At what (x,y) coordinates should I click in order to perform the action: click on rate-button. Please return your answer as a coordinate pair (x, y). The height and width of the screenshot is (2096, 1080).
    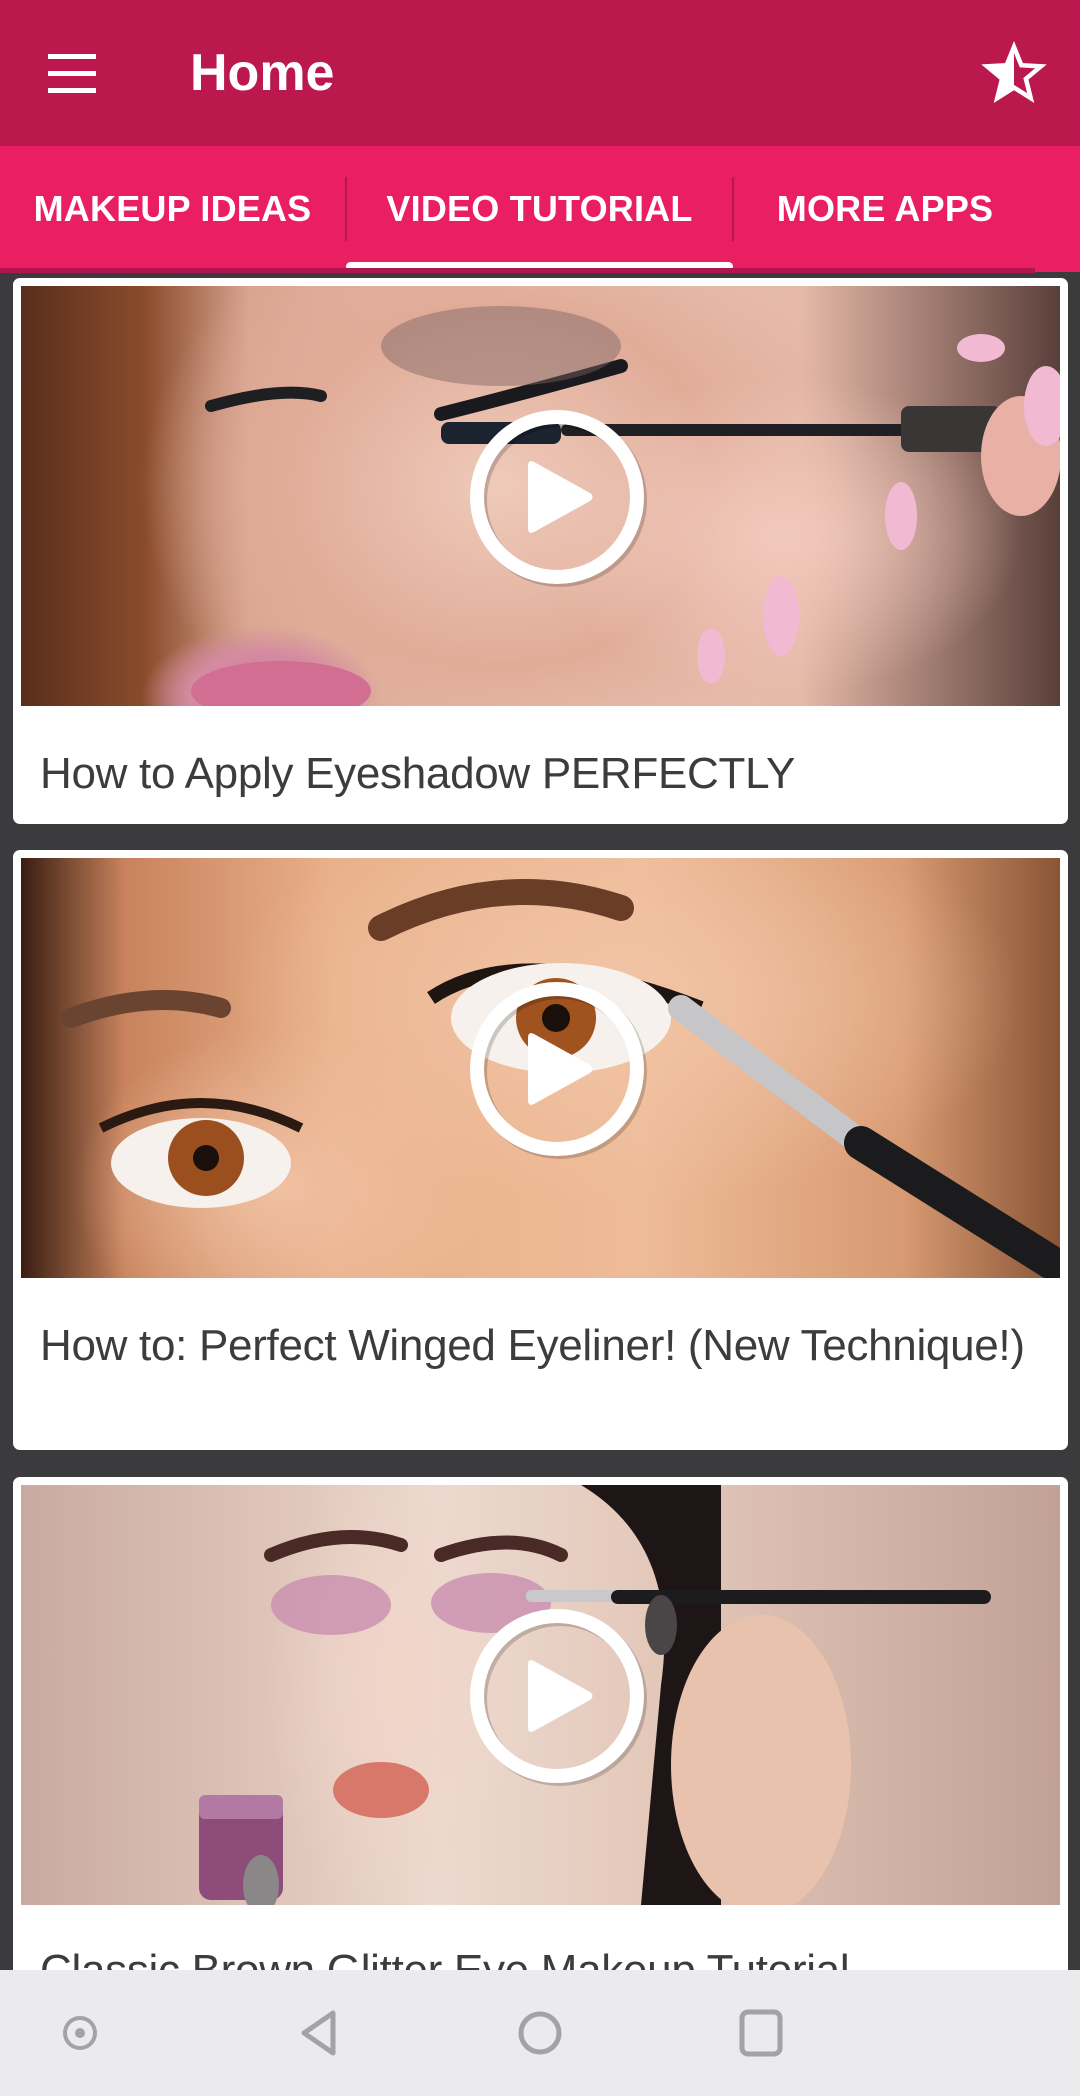
    Looking at the image, I should click on (1014, 74).